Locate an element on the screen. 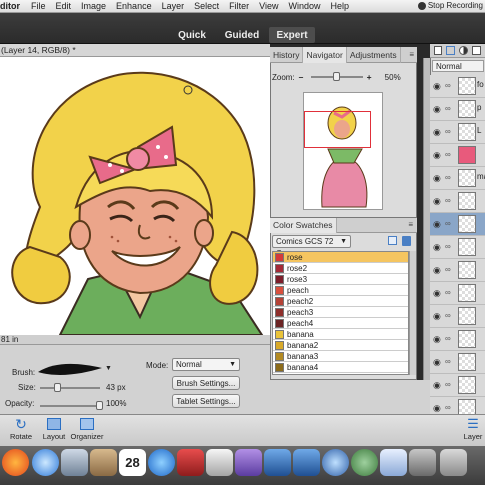 This screenshot has height=485, width=485. swatch-row: banana2 is located at coordinates (340, 345).